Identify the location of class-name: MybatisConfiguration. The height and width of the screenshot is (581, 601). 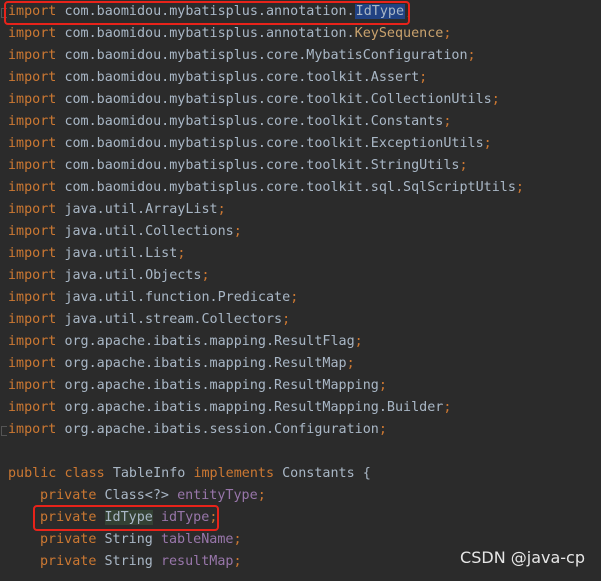
(387, 55).